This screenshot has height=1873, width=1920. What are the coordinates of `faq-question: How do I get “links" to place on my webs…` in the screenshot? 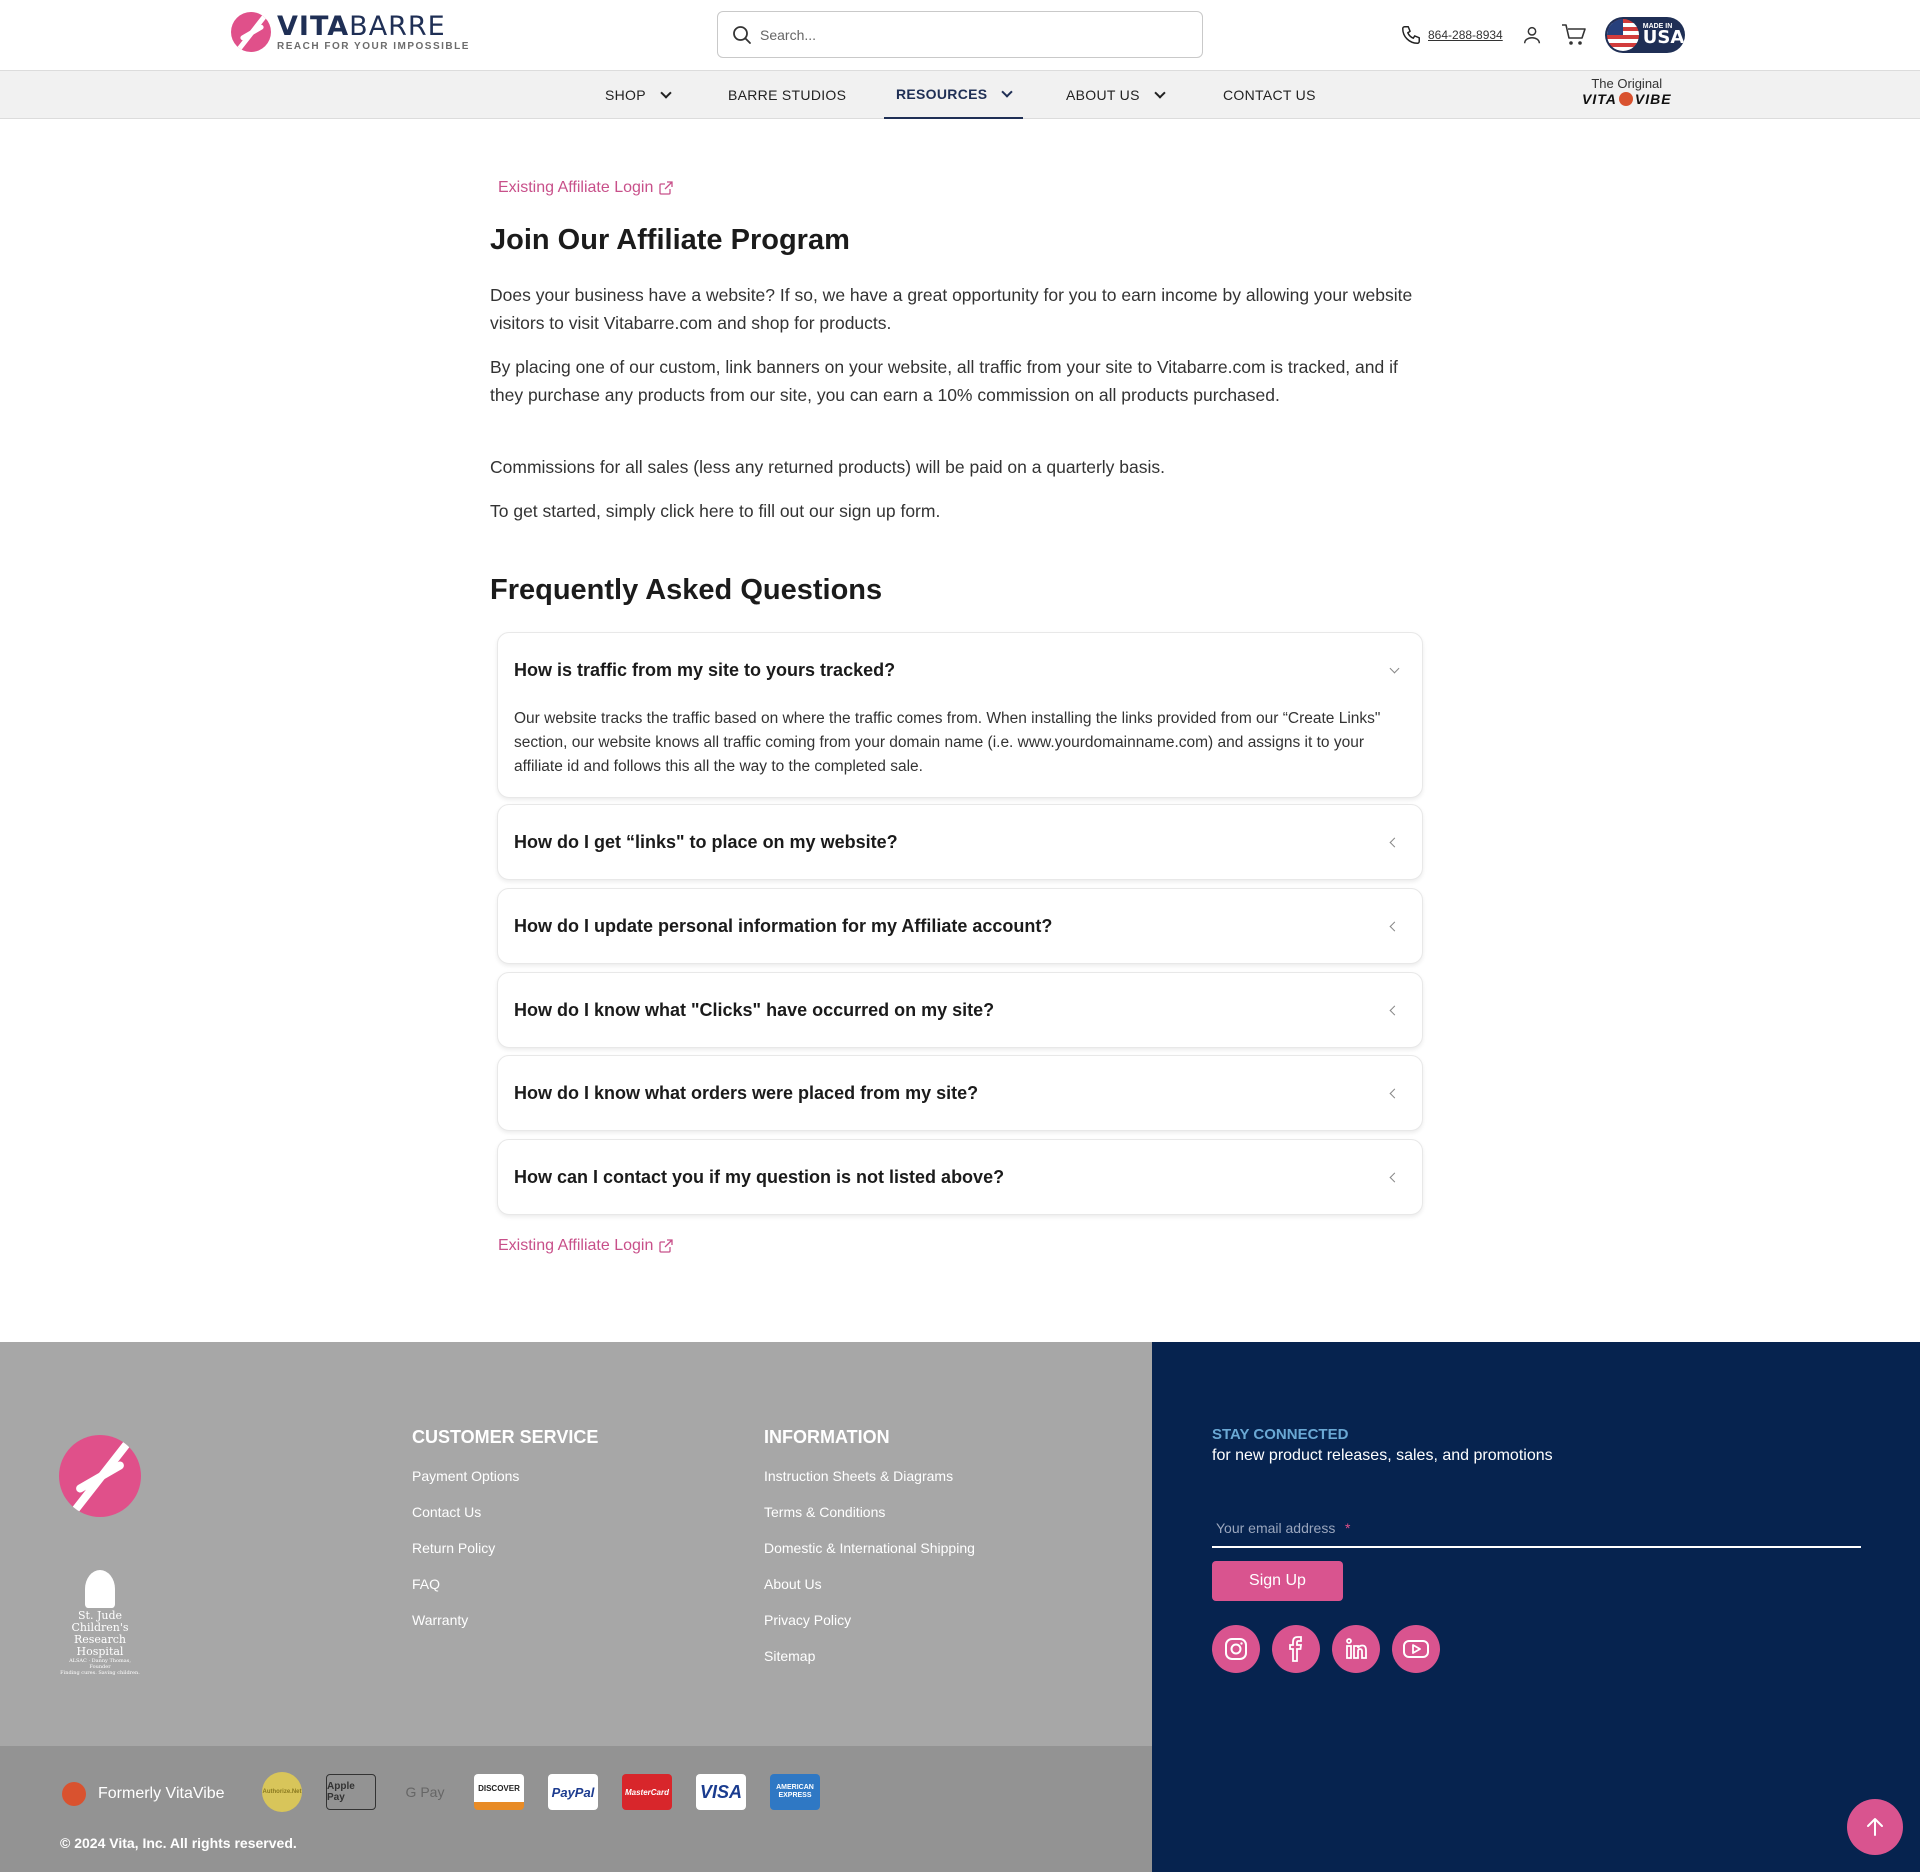 It's located at (706, 841).